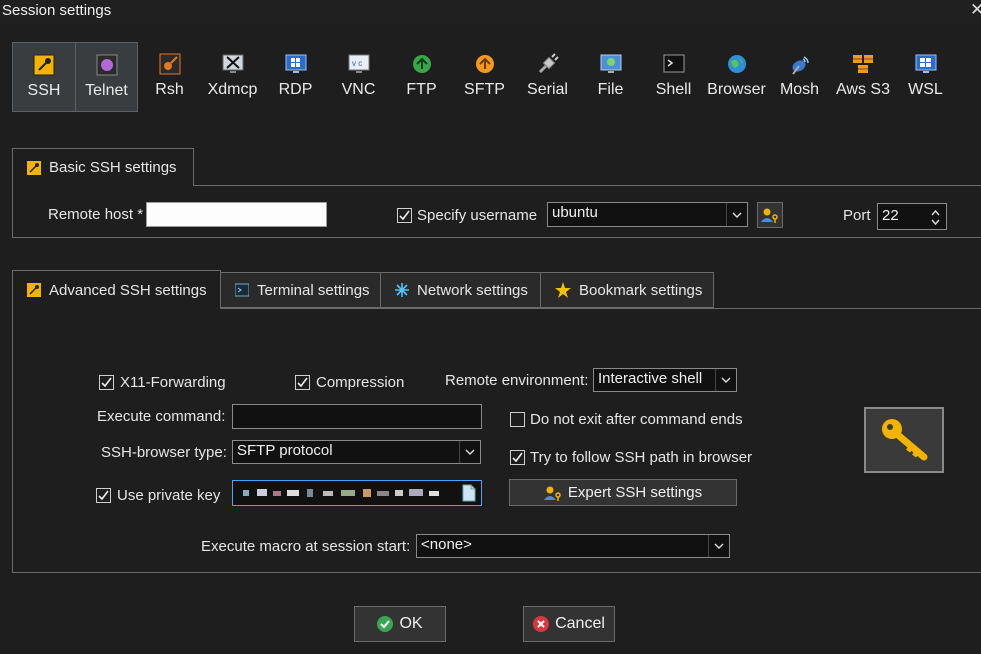 This screenshot has height=654, width=981. I want to click on session-type-label: RDP, so click(295, 89).